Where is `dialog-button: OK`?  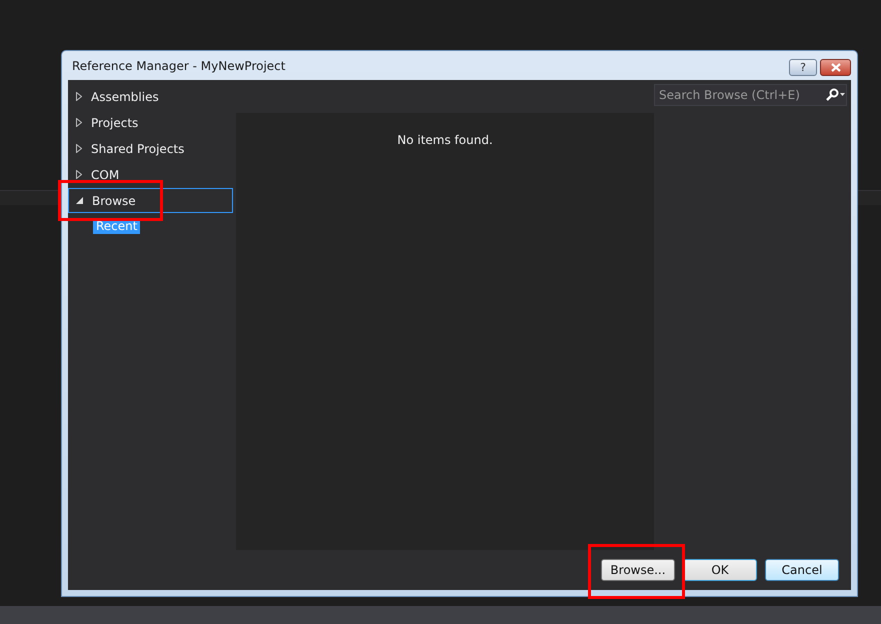
dialog-button: OK is located at coordinates (720, 570).